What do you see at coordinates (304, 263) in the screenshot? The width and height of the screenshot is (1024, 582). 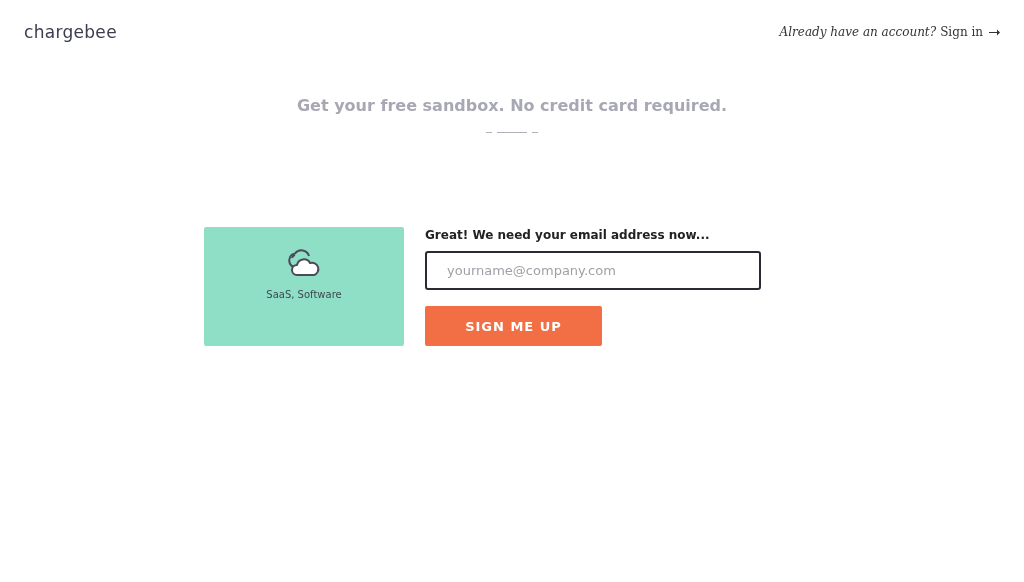 I see `cloud-icon` at bounding box center [304, 263].